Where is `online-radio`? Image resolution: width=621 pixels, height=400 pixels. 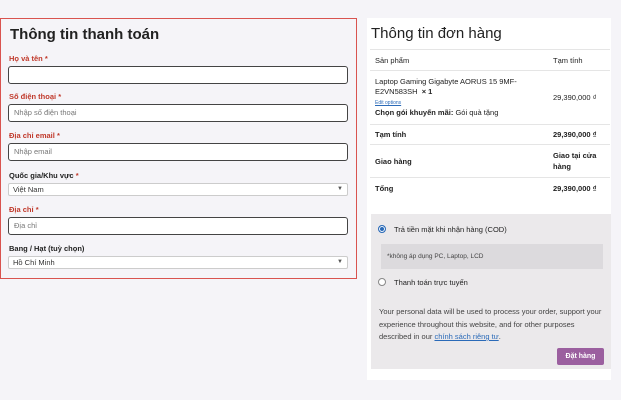
online-radio is located at coordinates (382, 282).